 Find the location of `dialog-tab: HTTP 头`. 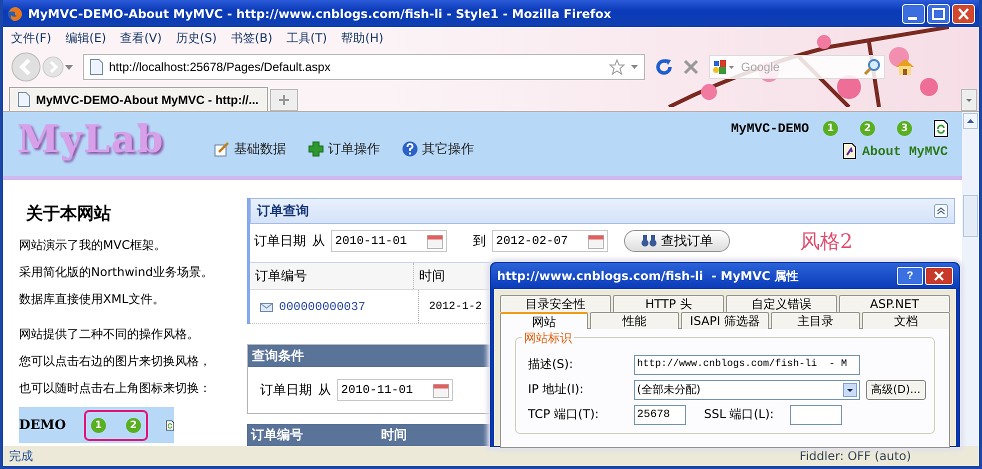

dialog-tab: HTTP 头 is located at coordinates (668, 303).